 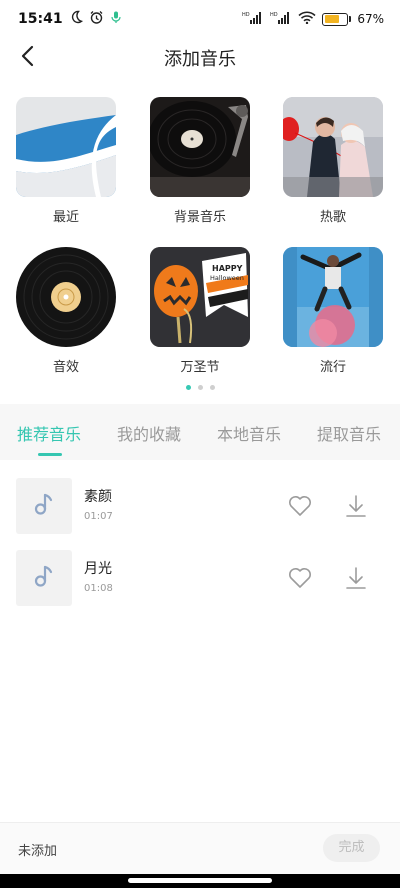 I want to click on page-title: 添加音乐, so click(x=200, y=59).